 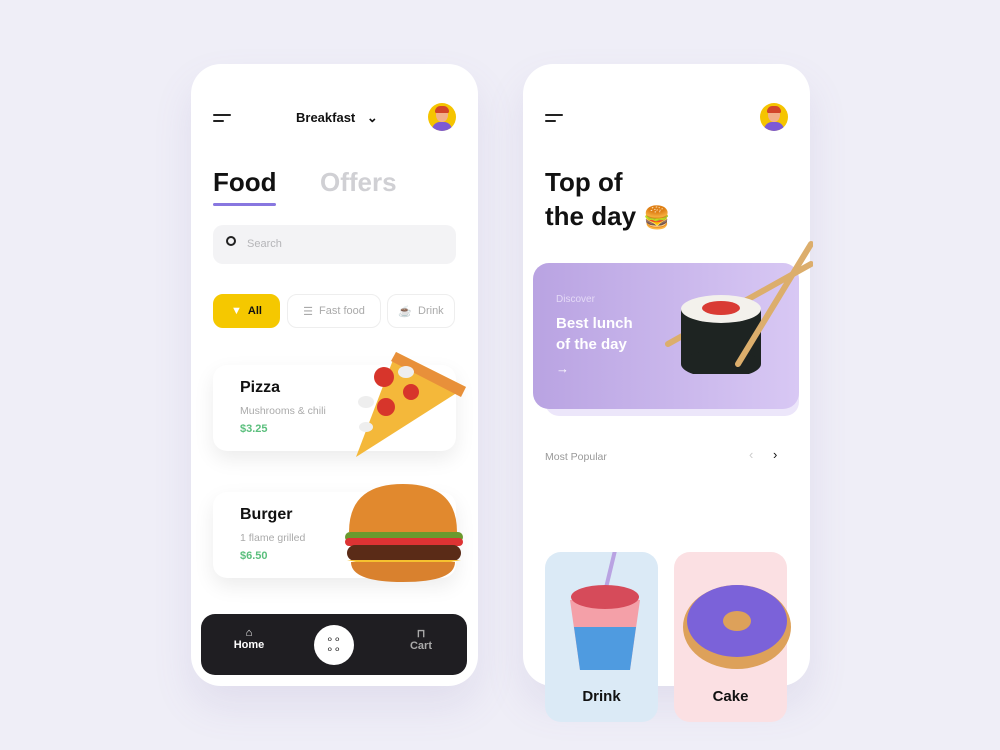 What do you see at coordinates (576, 457) in the screenshot?
I see `section-title: Most Popular` at bounding box center [576, 457].